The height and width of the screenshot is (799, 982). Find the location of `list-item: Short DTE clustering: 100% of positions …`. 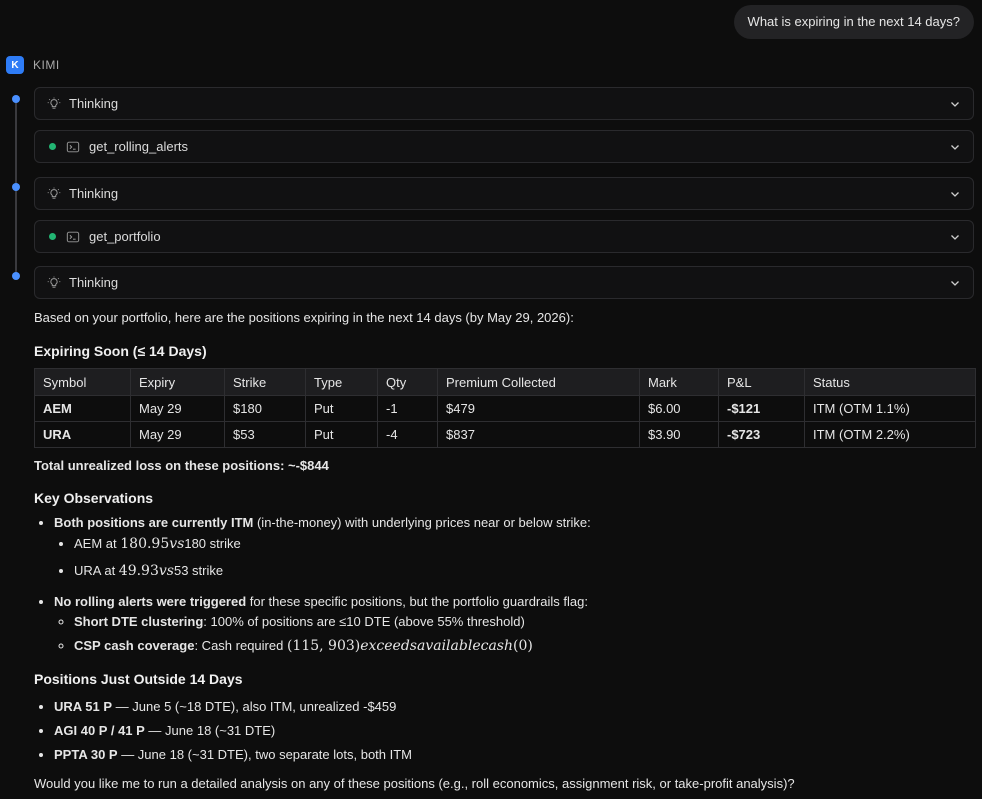

list-item: Short DTE clustering: 100% of positions … is located at coordinates (524, 622).